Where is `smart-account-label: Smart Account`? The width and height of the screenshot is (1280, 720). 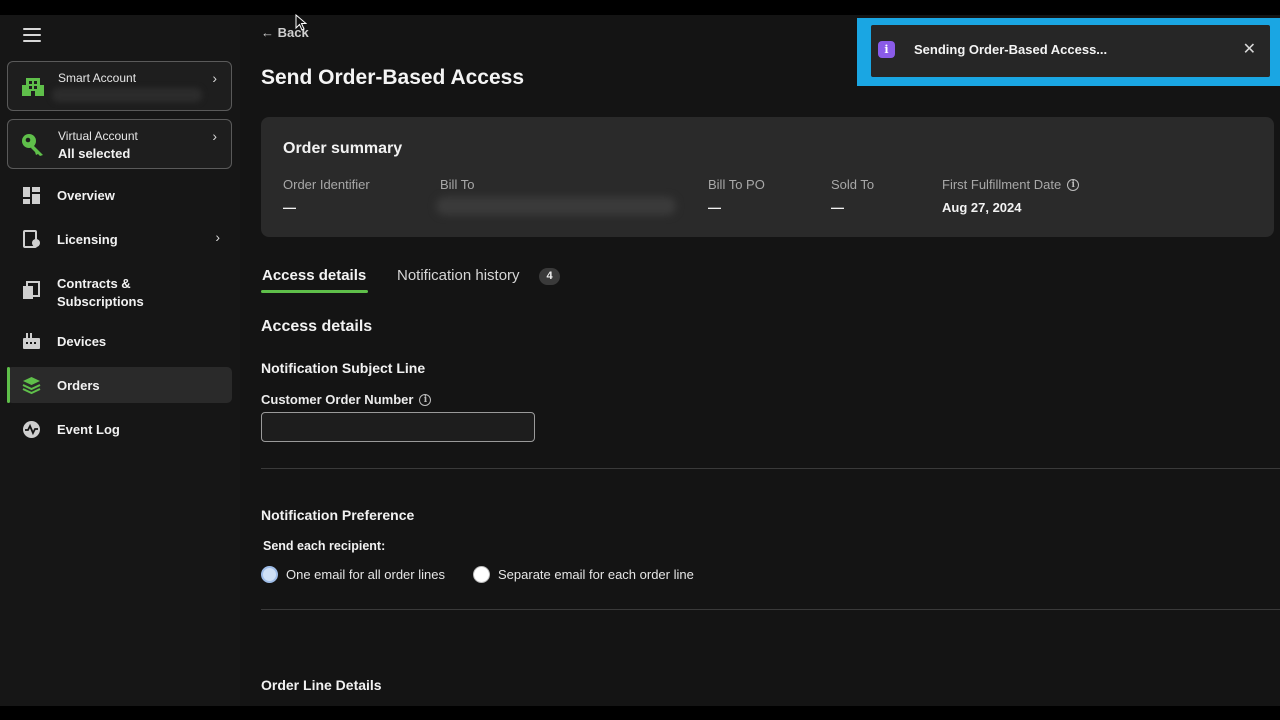 smart-account-label: Smart Account is located at coordinates (97, 78).